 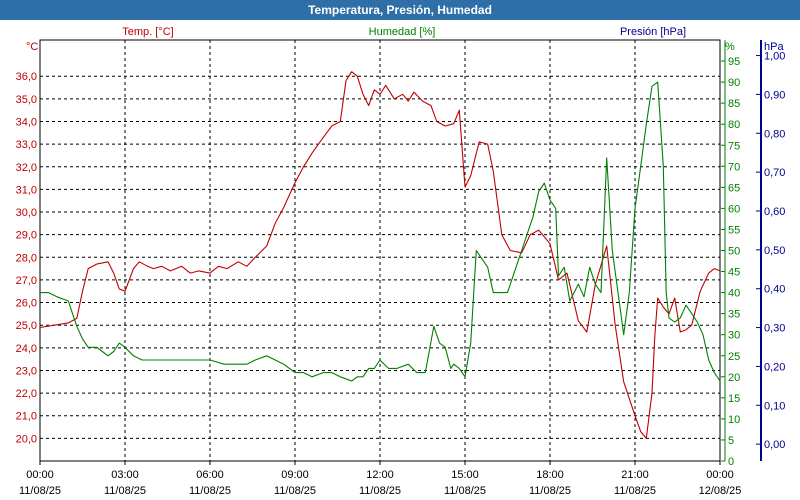 I want to click on pressure-unit-label: hPa, so click(x=774, y=47).